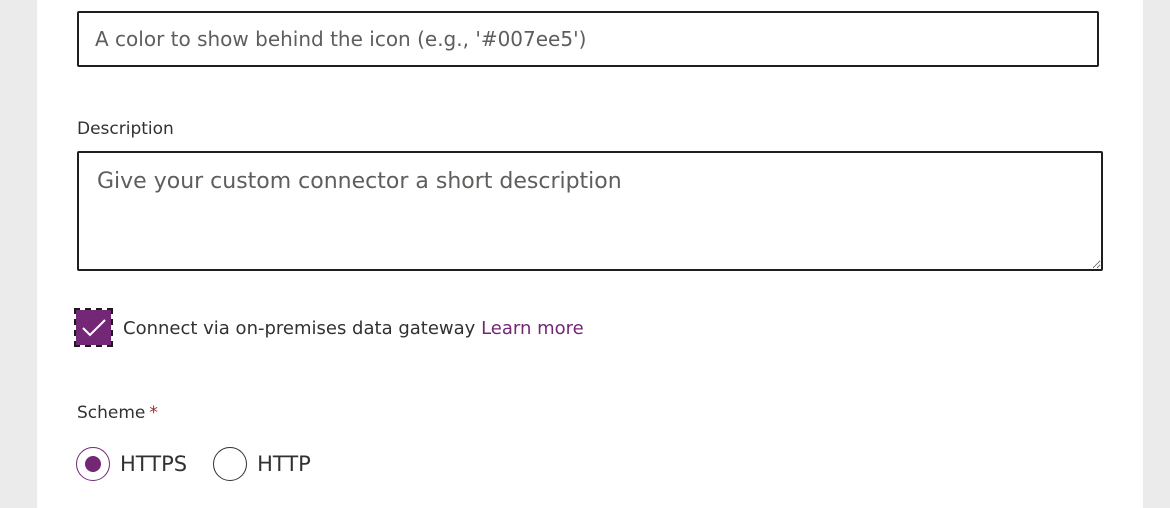 This screenshot has height=508, width=1170. Describe the element at coordinates (588, 39) in the screenshot. I see `icon-background-color-input` at that location.